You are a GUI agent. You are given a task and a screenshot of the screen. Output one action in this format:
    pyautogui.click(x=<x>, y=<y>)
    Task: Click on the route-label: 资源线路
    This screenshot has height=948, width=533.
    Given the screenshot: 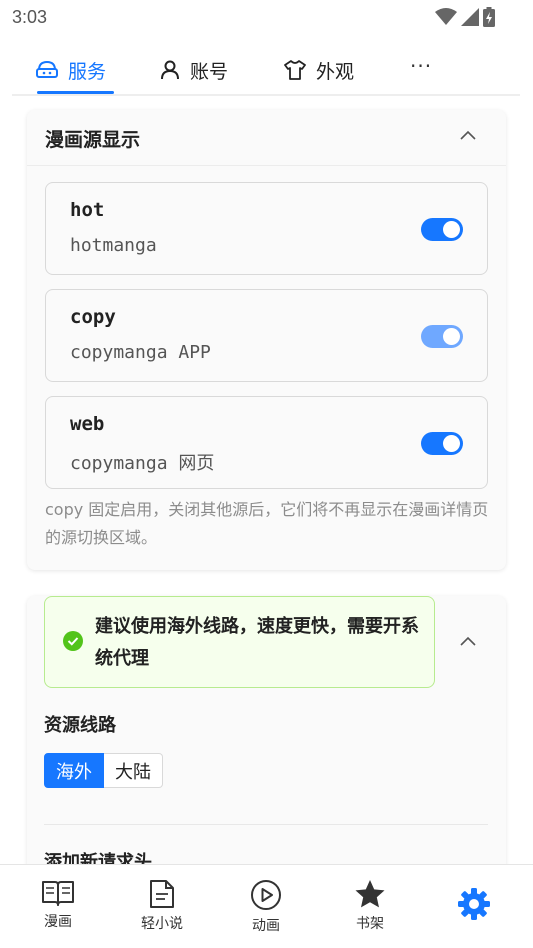 What is the action you would take?
    pyautogui.click(x=80, y=725)
    